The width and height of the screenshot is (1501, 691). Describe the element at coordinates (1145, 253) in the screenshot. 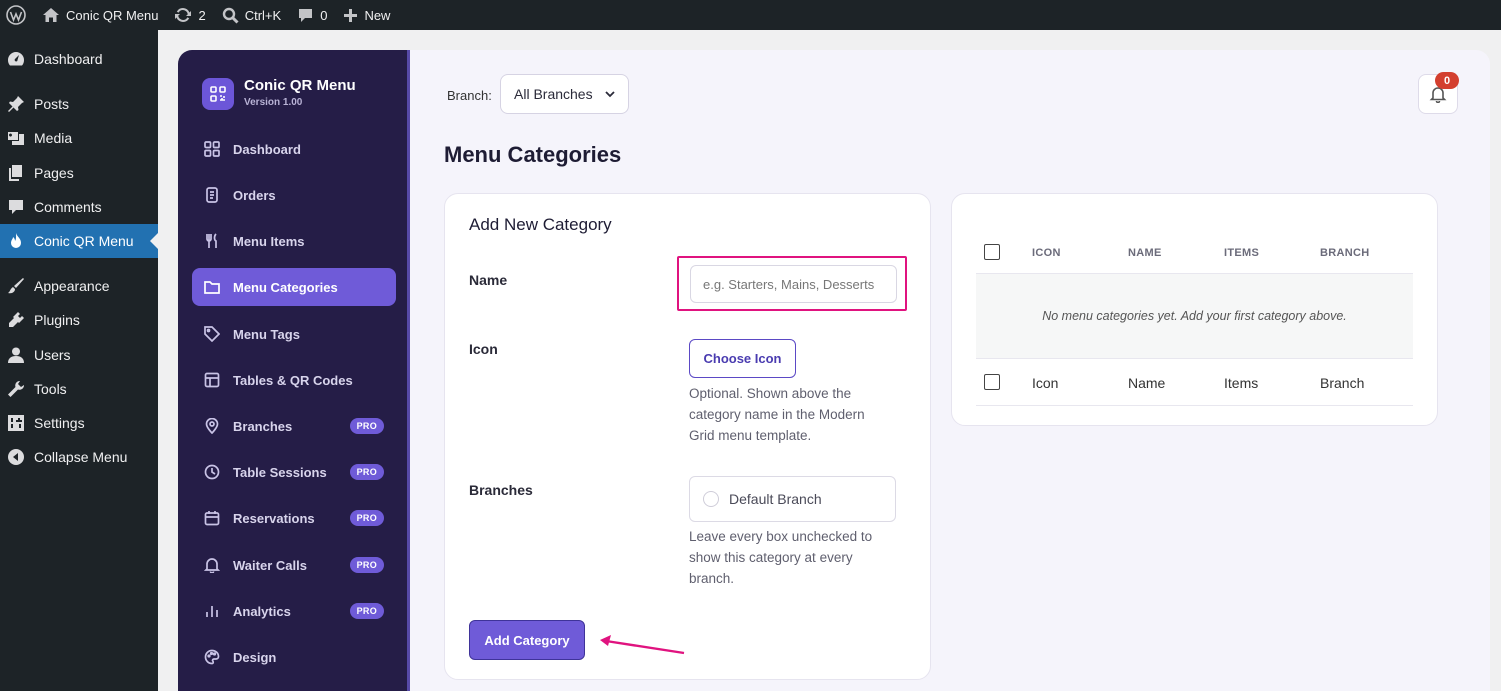

I see `column-header-name: NAME` at that location.